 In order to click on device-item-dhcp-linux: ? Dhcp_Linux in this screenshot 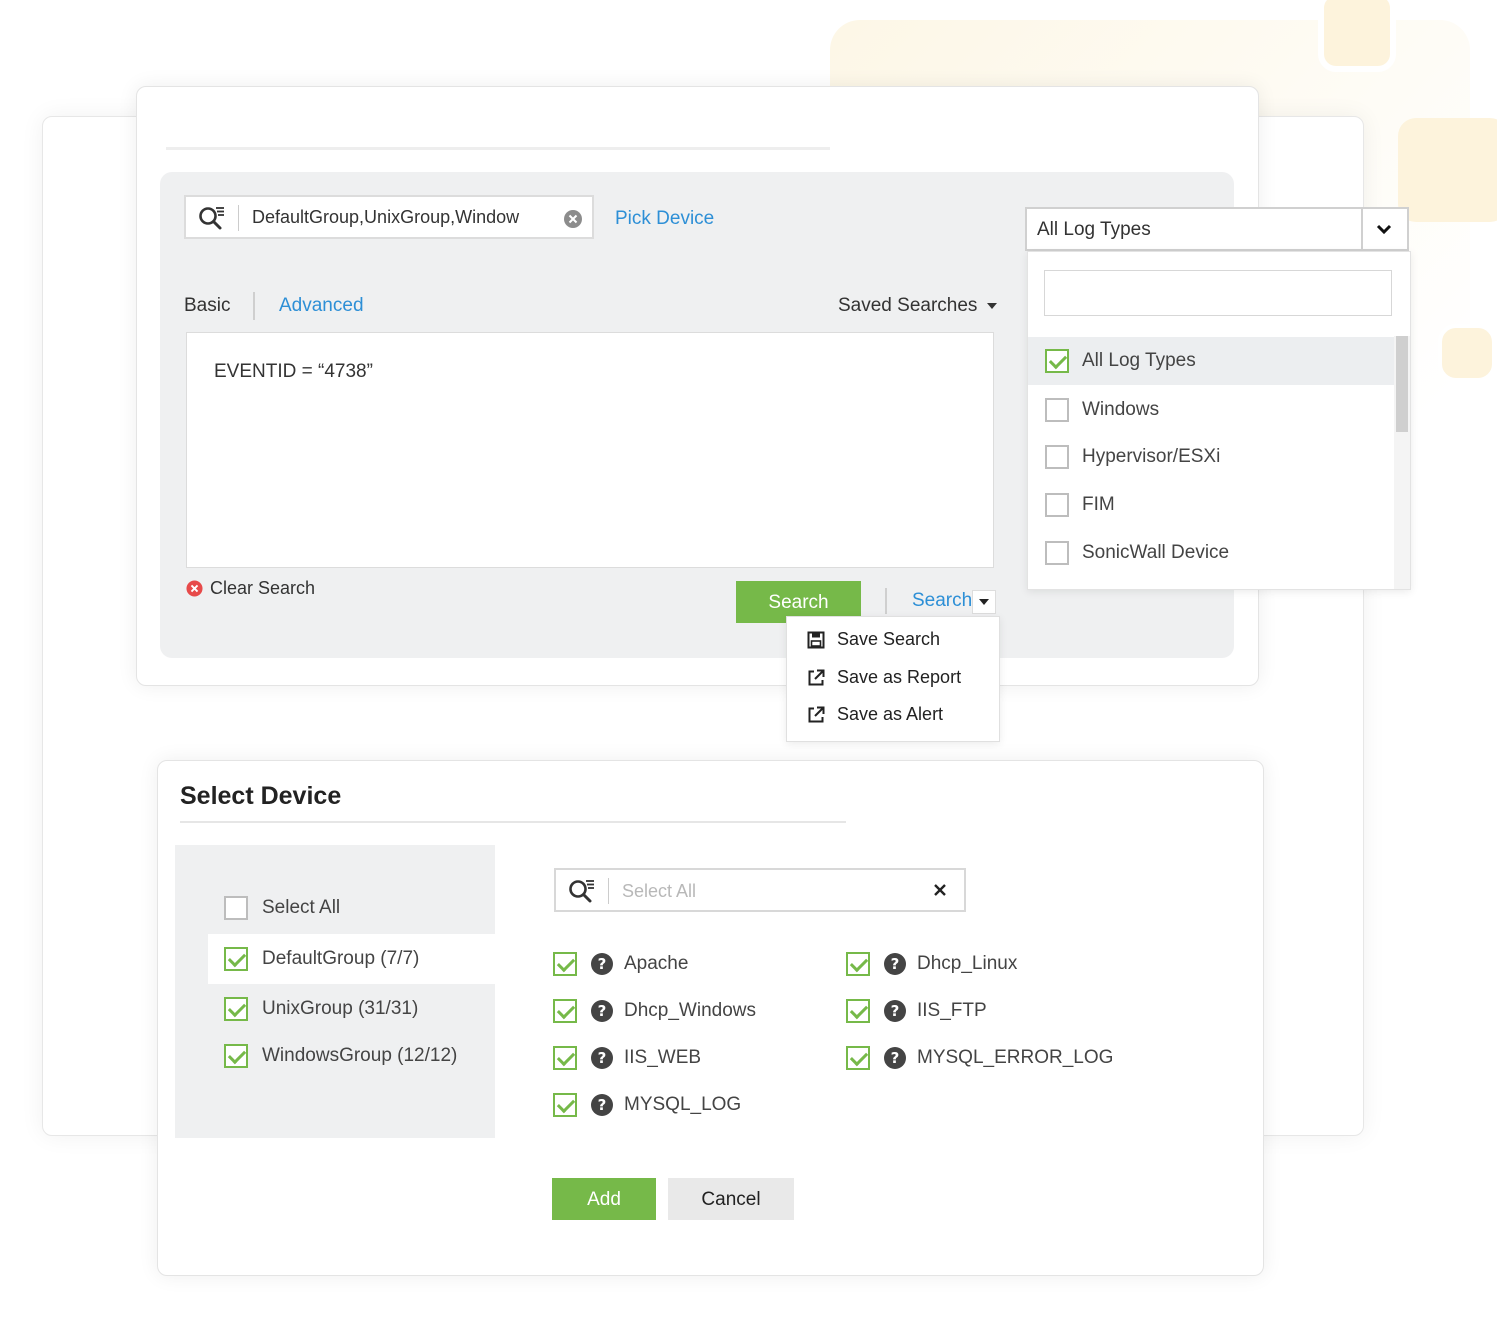, I will do `click(931, 964)`.